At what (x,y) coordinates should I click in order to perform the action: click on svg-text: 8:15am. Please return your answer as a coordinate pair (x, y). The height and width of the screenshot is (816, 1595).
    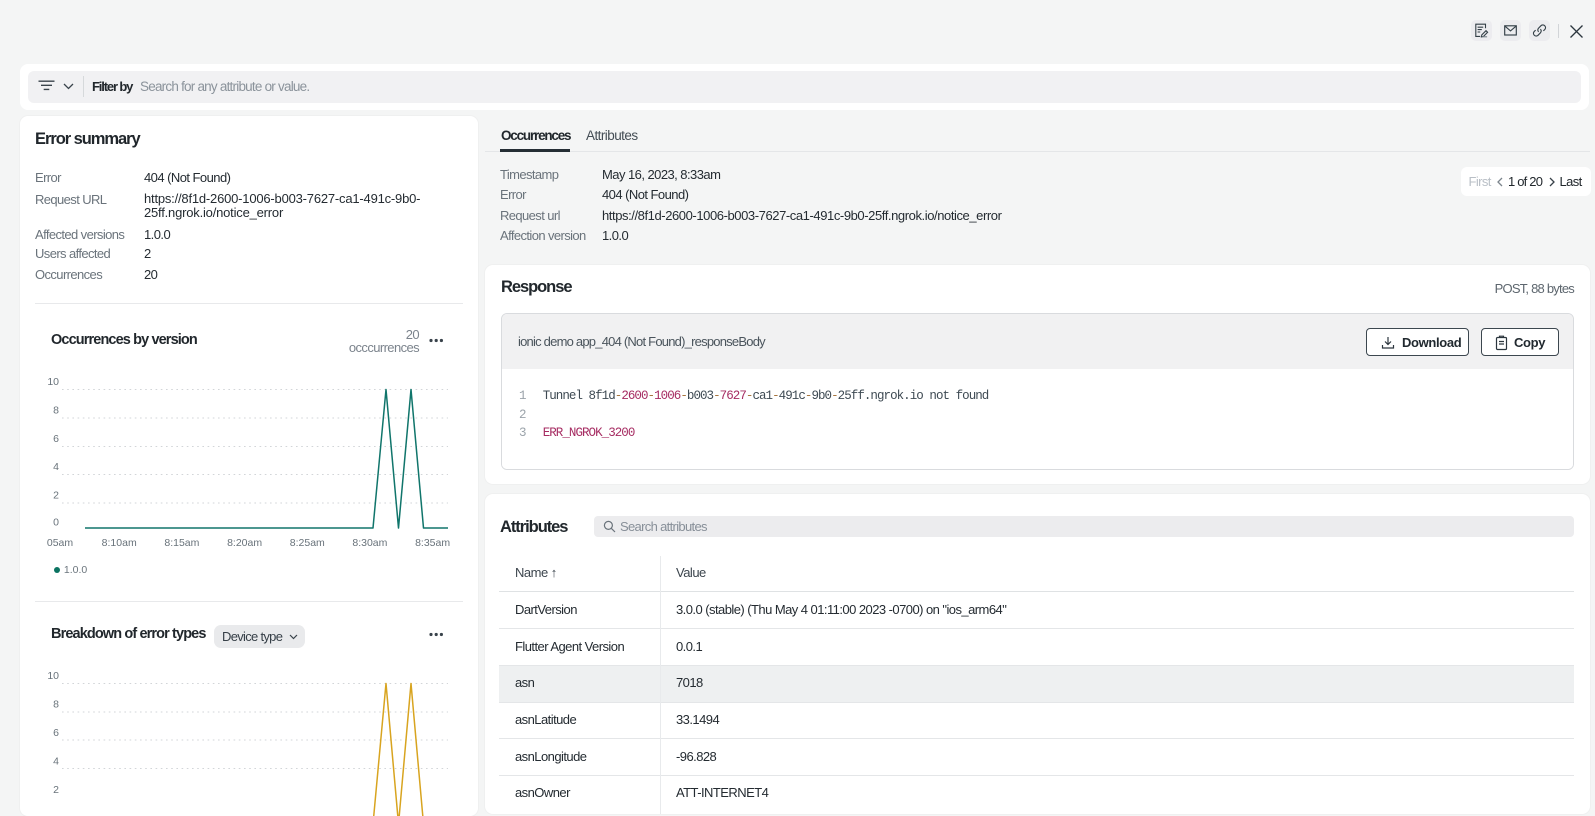
    Looking at the image, I should click on (181, 543).